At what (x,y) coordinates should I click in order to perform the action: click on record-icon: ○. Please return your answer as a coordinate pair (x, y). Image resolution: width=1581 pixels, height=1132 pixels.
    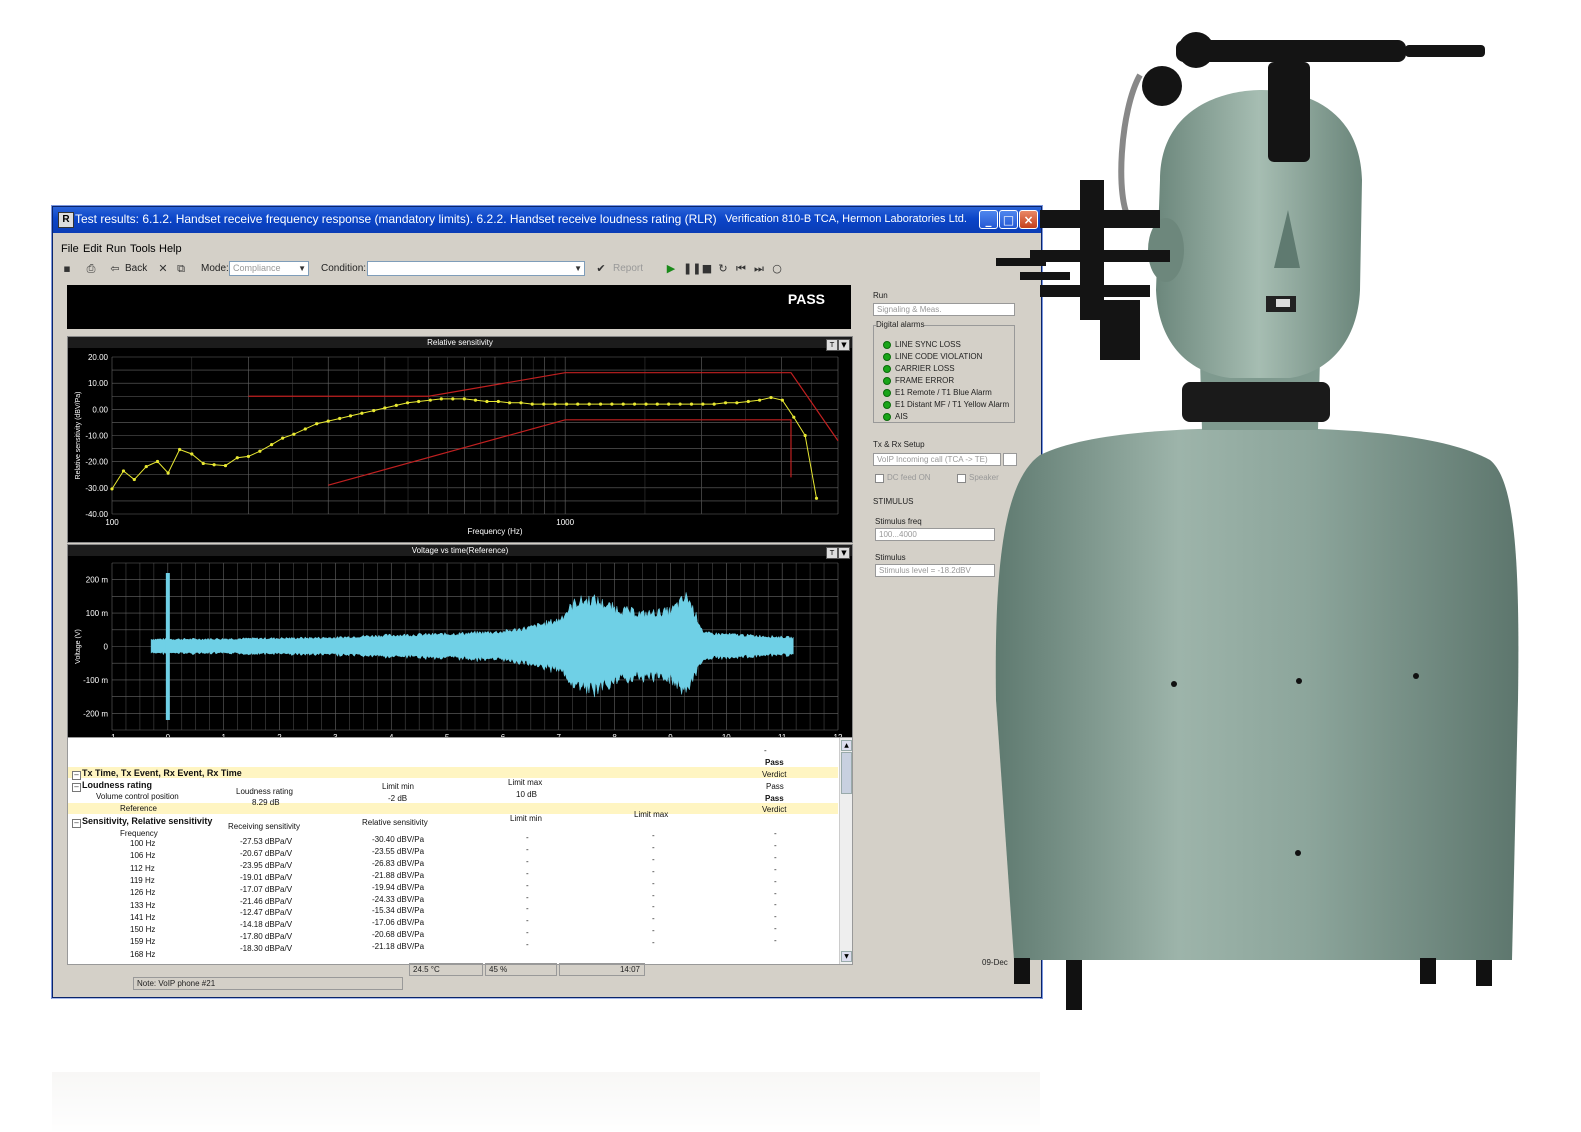
    Looking at the image, I should click on (777, 269).